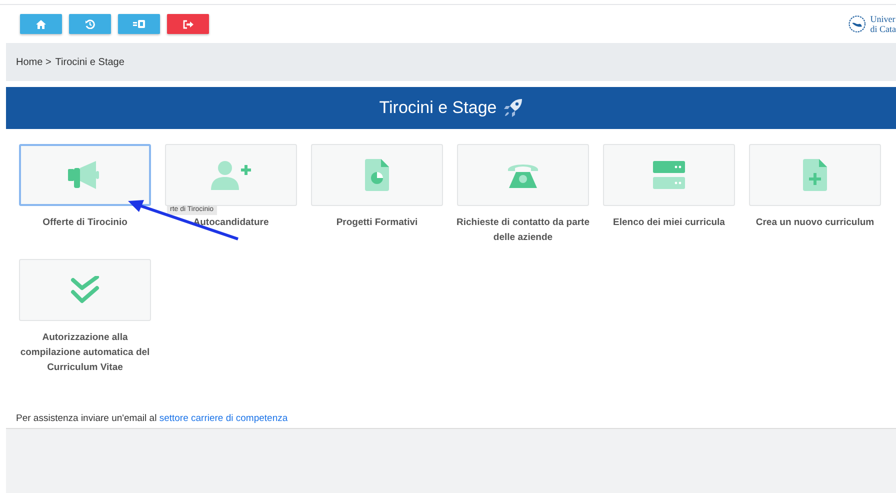 The height and width of the screenshot is (493, 896). Describe the element at coordinates (523, 230) in the screenshot. I see `tile-label: Richieste di contatto da parte delle aziende` at that location.